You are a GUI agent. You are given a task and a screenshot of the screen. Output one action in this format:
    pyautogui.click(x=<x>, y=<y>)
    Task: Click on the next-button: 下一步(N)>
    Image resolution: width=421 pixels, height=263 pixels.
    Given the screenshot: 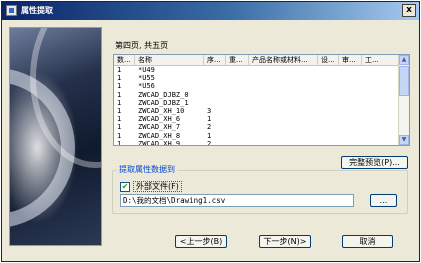 What is the action you would take?
    pyautogui.click(x=285, y=241)
    